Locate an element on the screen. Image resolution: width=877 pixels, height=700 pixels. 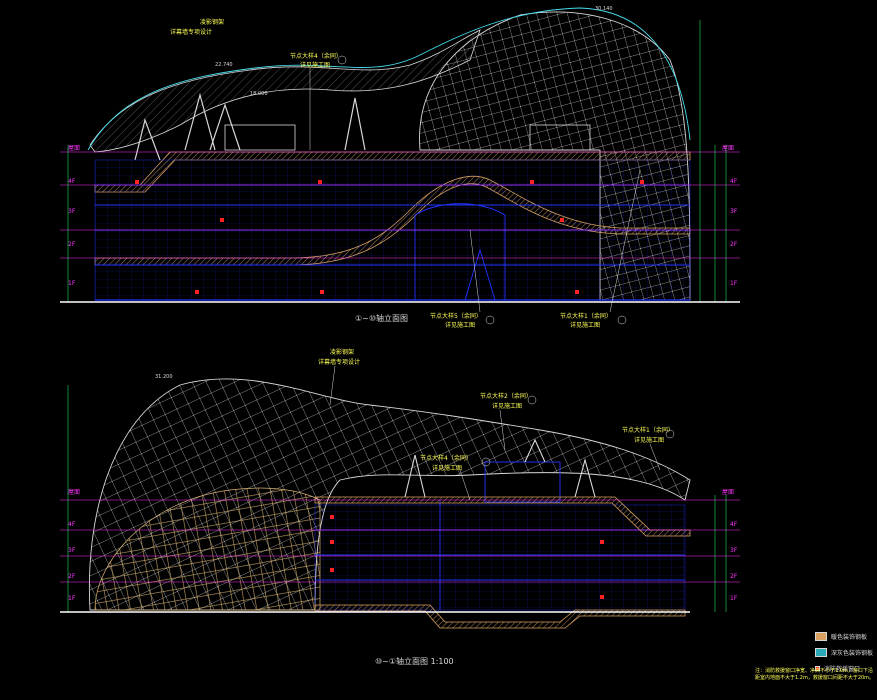
elevation-a-floor-labels-right: 屋面 4F 3F 2F 1F is located at coordinates (730, 216).